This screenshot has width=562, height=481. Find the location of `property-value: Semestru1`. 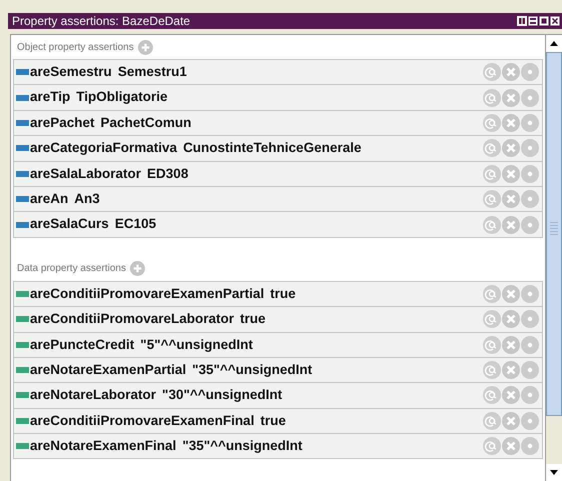

property-value: Semestru1 is located at coordinates (152, 72).